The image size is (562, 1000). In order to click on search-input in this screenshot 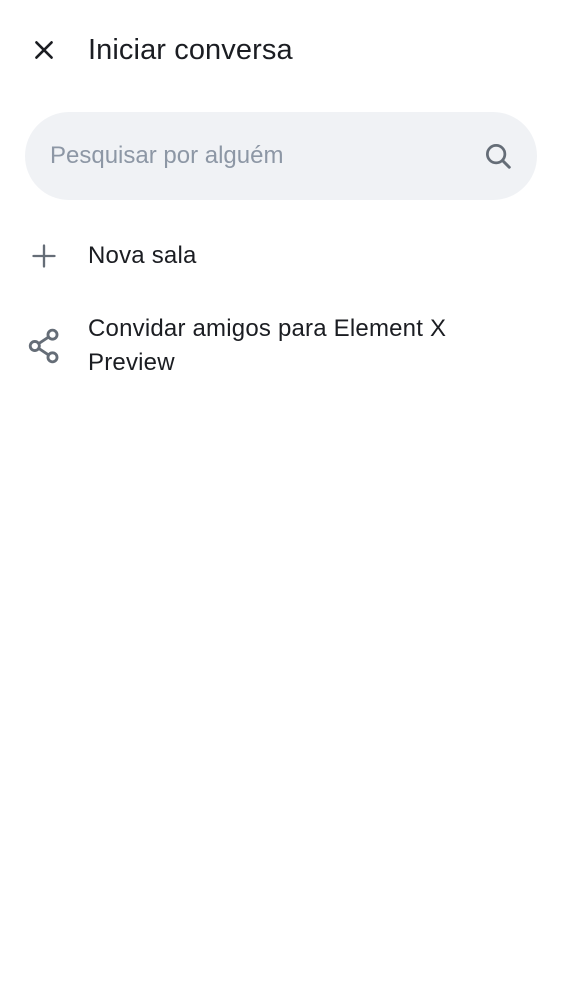, I will do `click(250, 156)`.